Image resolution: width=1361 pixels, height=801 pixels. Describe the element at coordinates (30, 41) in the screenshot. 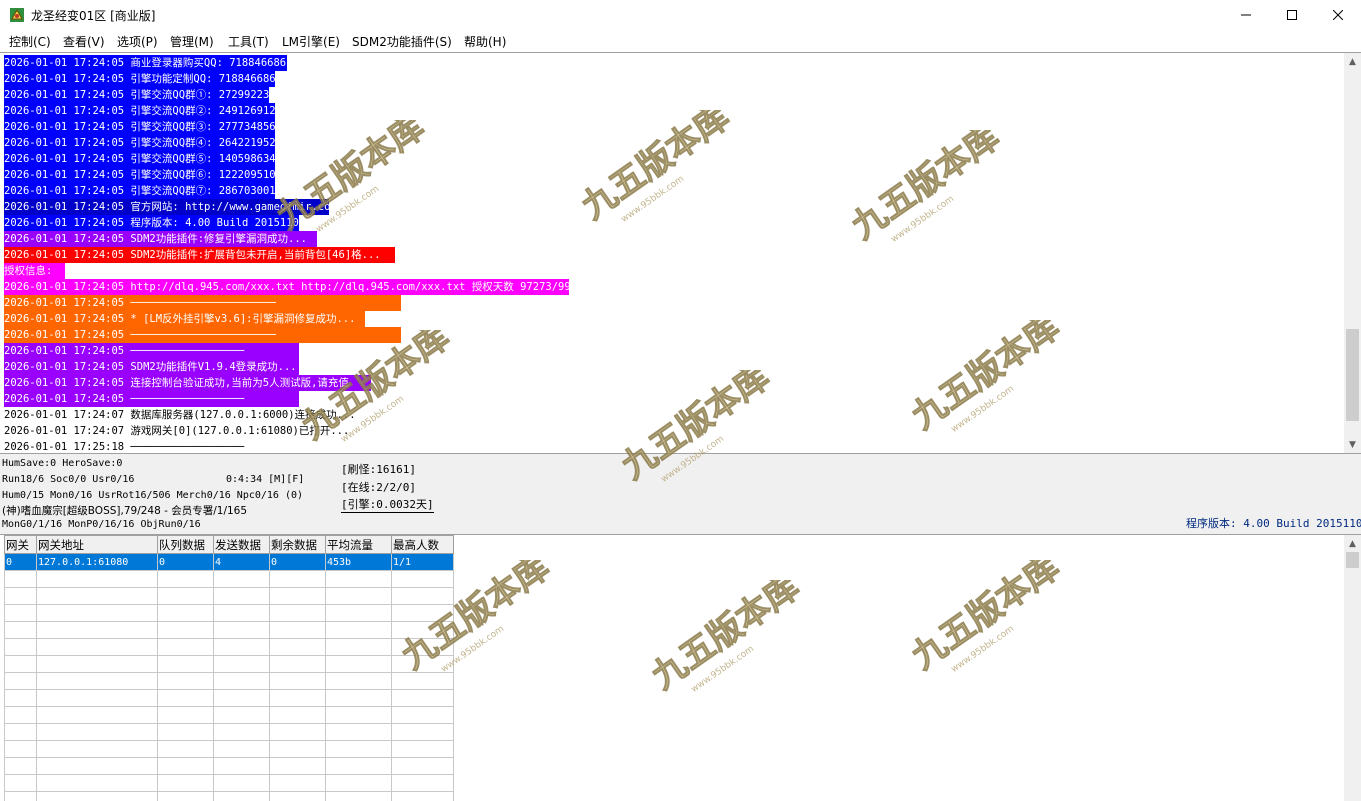

I see `menu-control: 控制(C)` at that location.